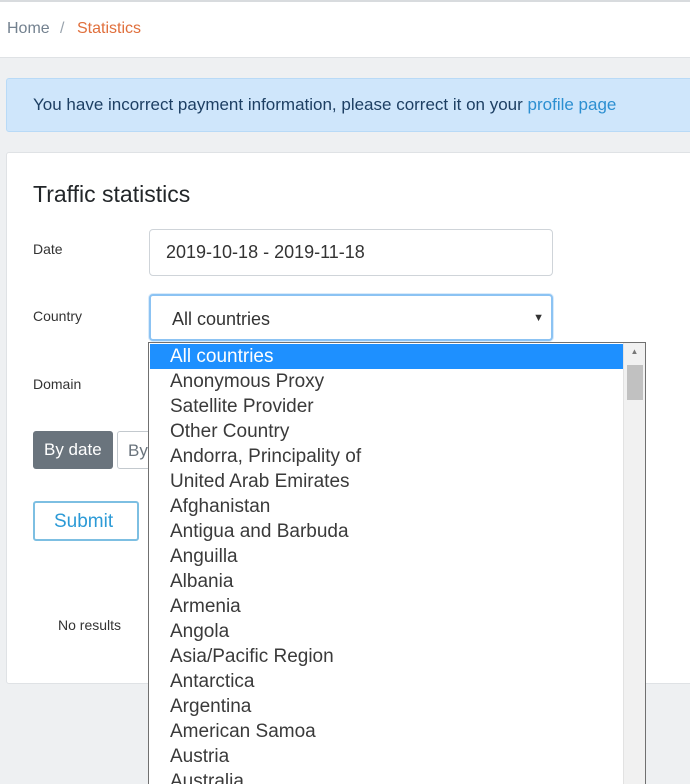 This screenshot has height=784, width=690. What do you see at coordinates (634, 563) in the screenshot?
I see `dropdown-scrollbar: ▲` at bounding box center [634, 563].